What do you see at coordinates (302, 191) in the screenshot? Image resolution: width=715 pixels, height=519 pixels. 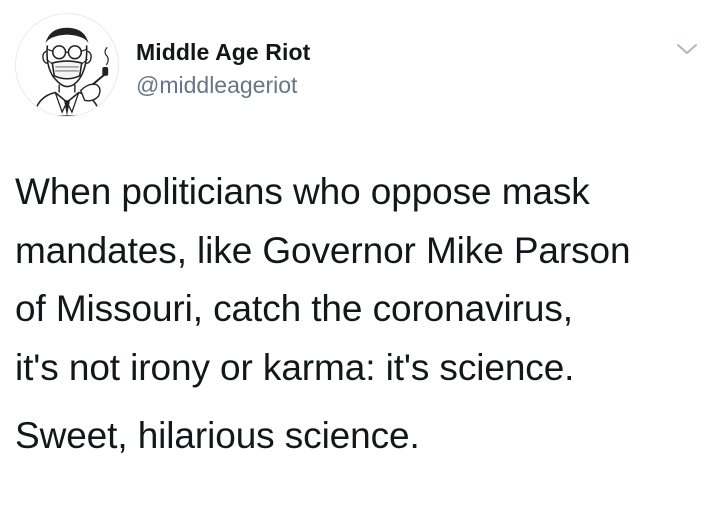 I see `tweet-text-line: When politicians who oppose mask` at bounding box center [302, 191].